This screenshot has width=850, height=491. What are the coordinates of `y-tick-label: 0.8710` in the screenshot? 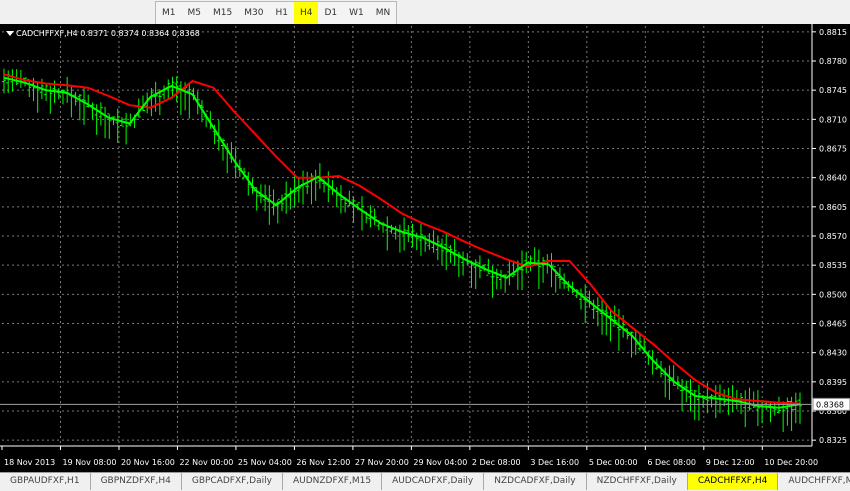 It's located at (833, 119).